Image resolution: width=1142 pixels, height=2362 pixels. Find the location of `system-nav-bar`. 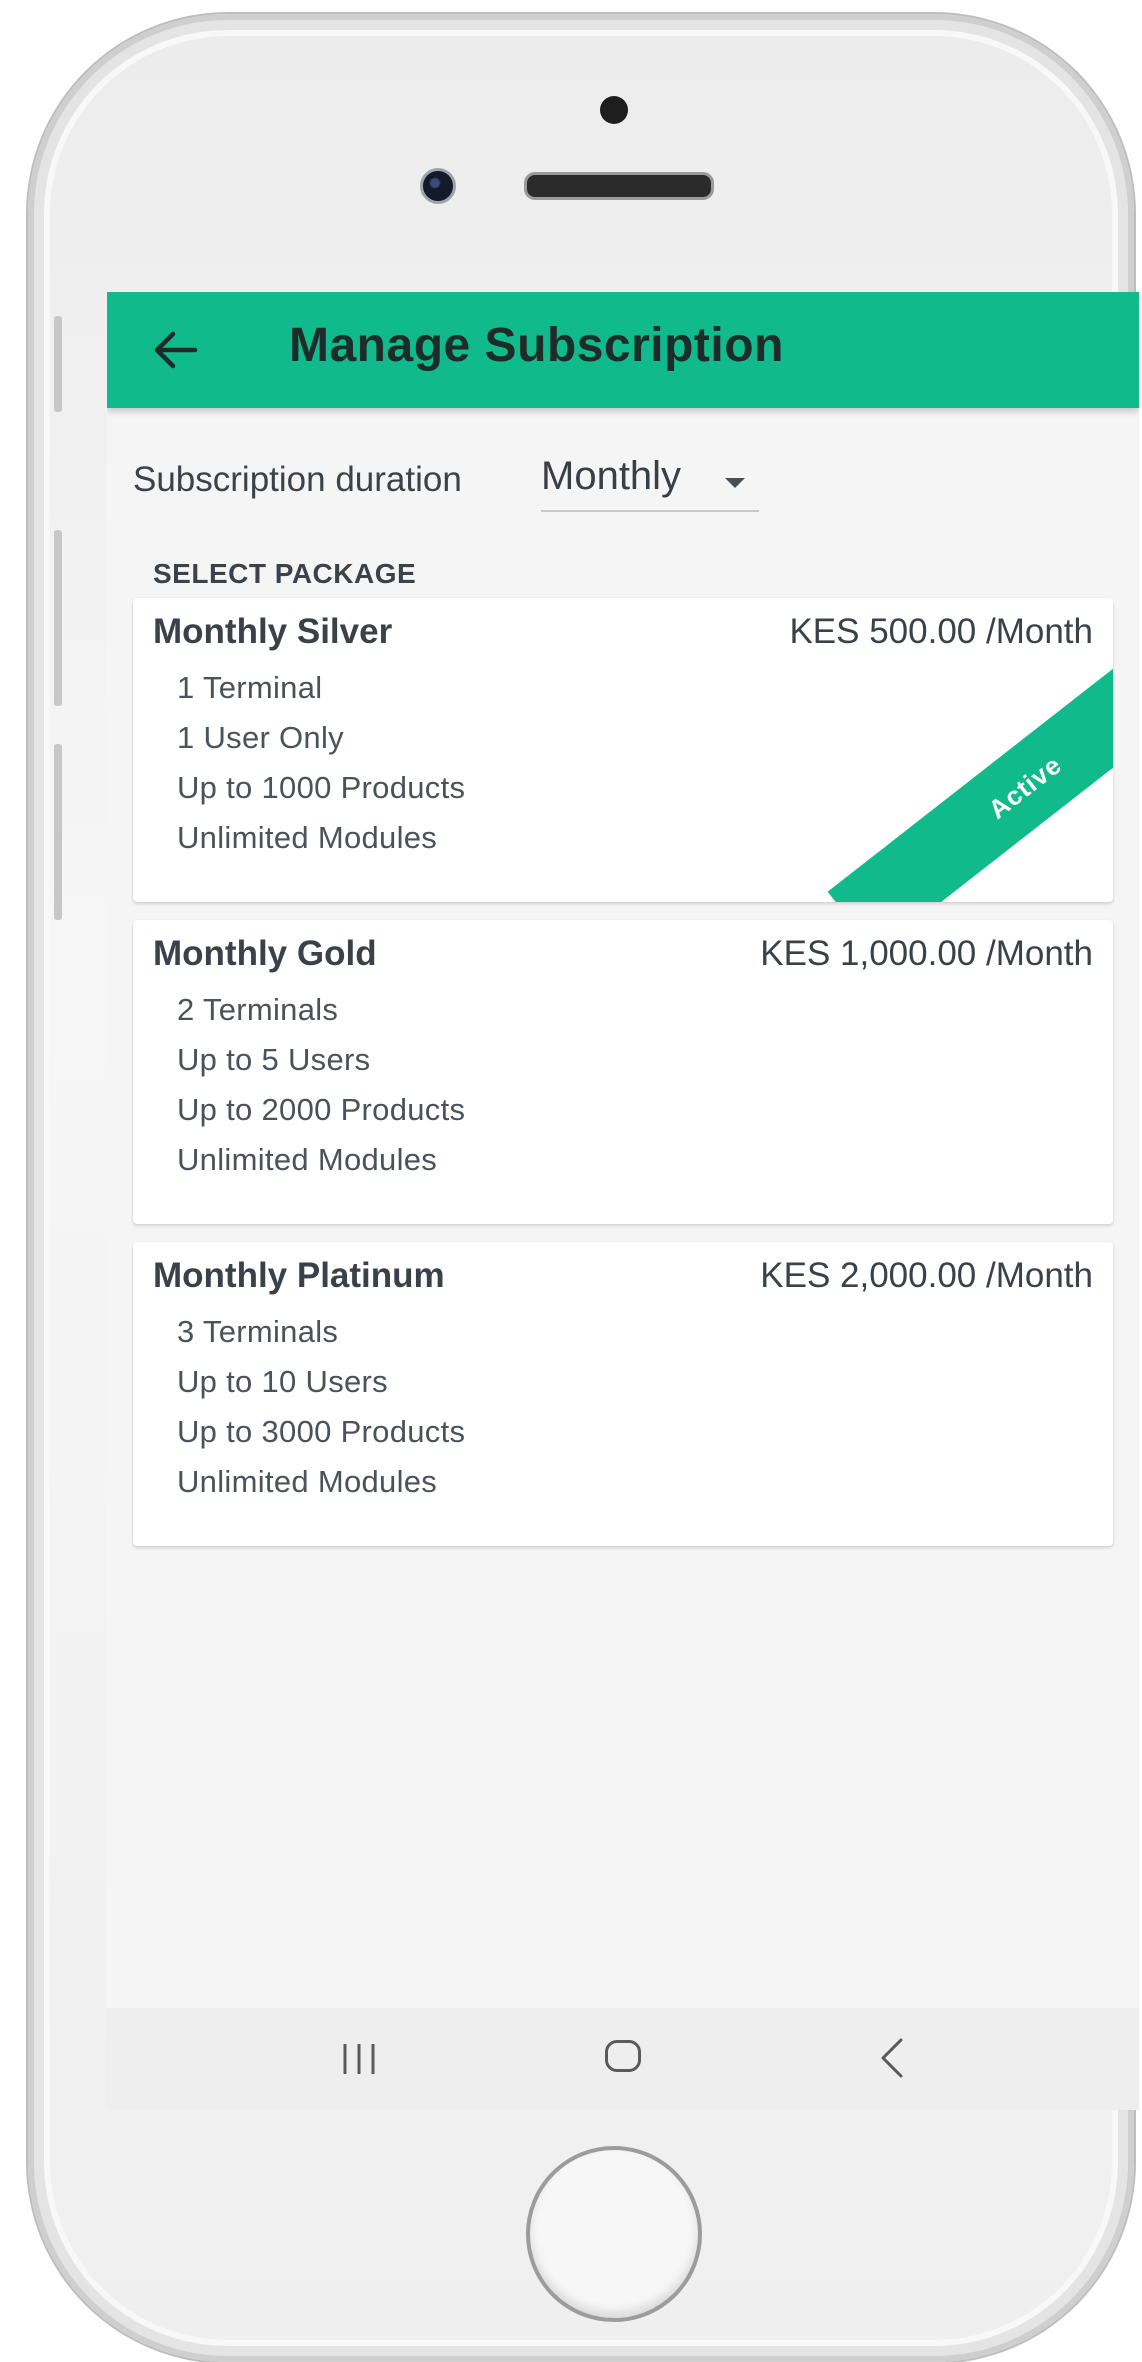

system-nav-bar is located at coordinates (623, 2059).